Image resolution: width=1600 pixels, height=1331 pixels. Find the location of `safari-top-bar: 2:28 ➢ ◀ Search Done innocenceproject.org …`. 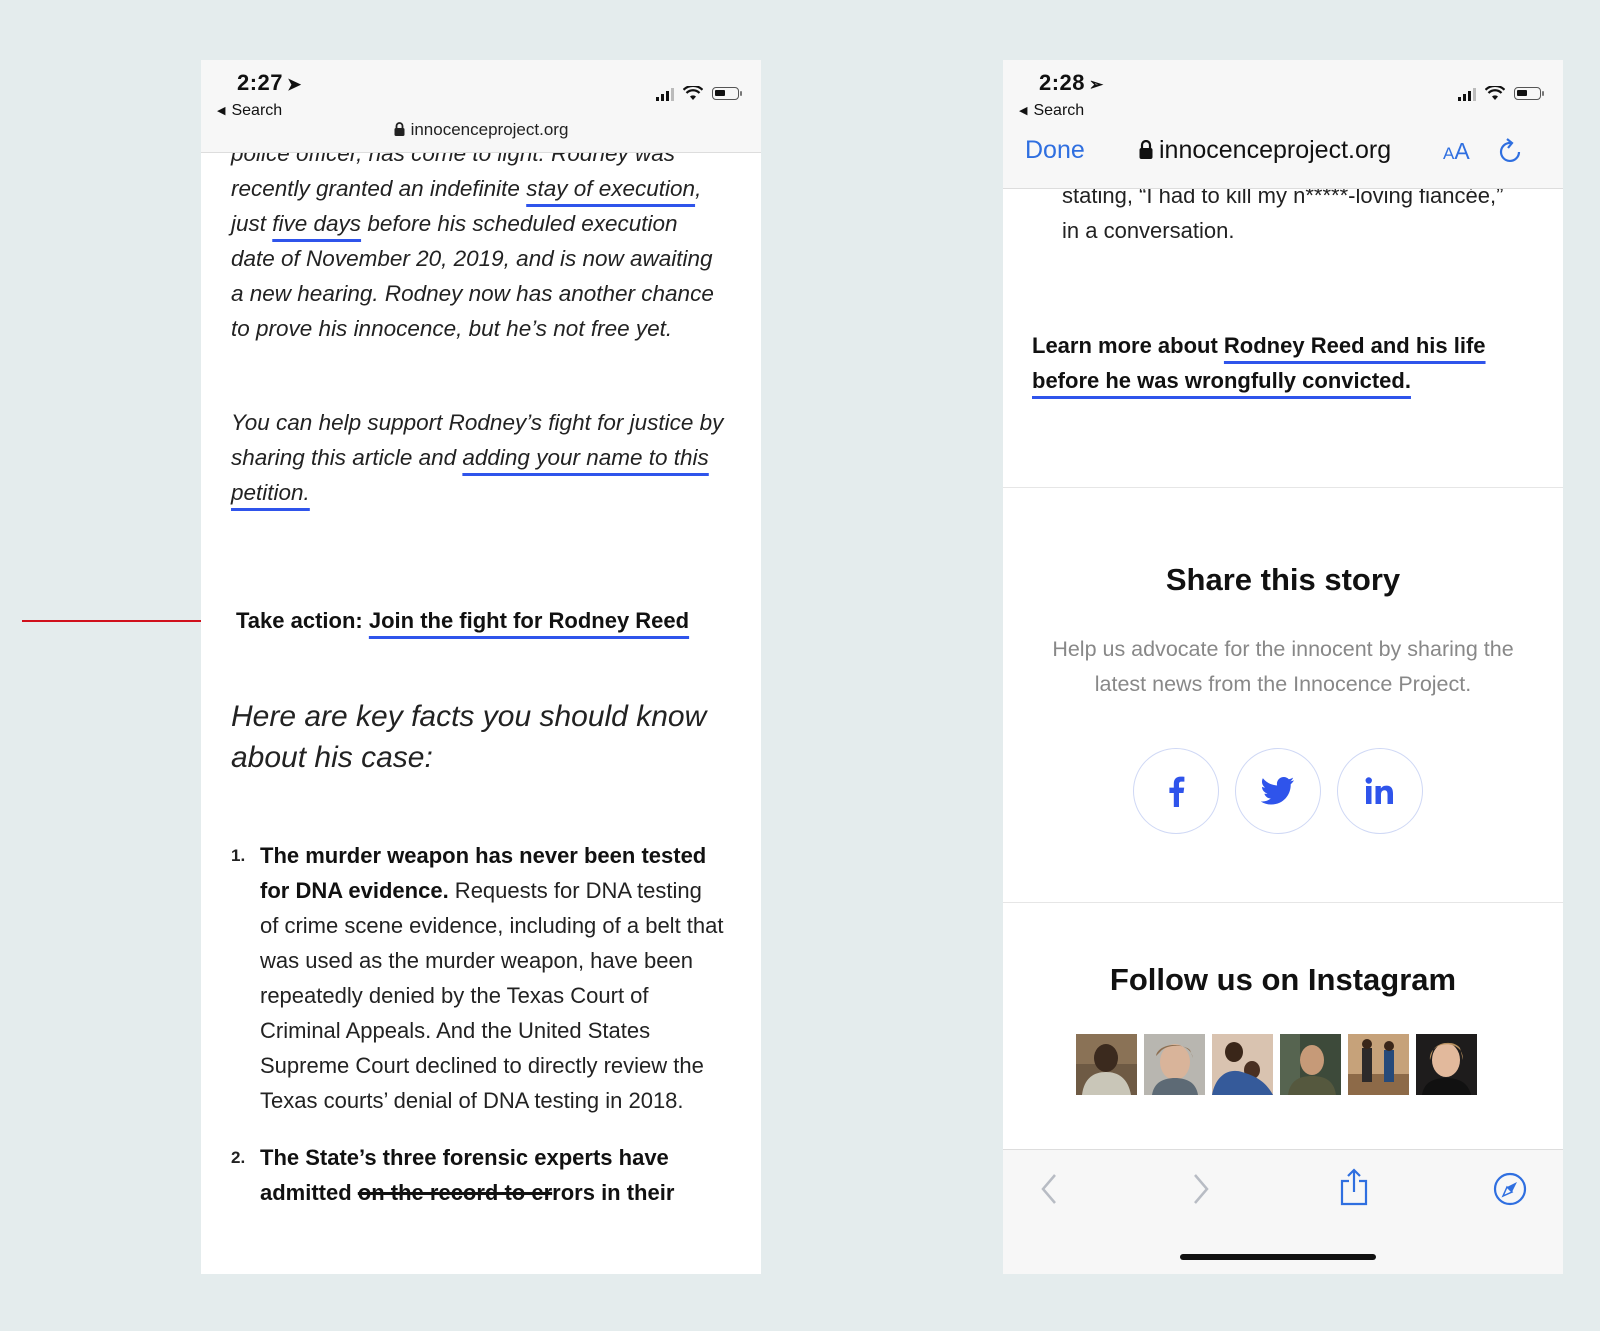

safari-top-bar: 2:28 ➢ ◀ Search Done innocenceproject.org … is located at coordinates (1283, 124).